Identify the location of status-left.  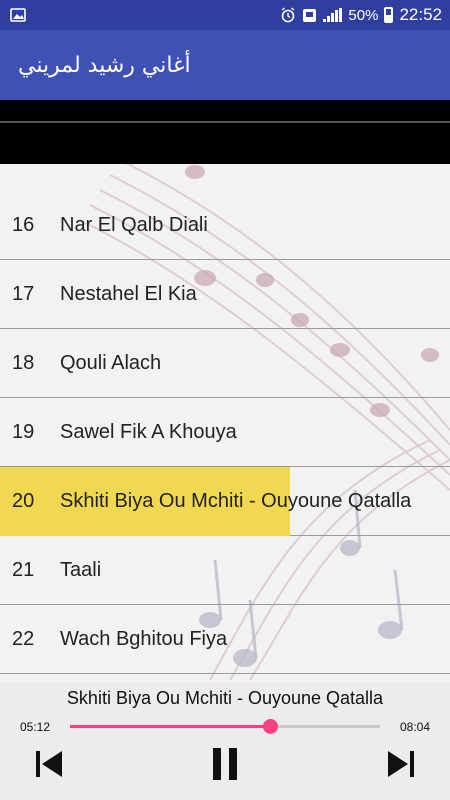
(18, 15).